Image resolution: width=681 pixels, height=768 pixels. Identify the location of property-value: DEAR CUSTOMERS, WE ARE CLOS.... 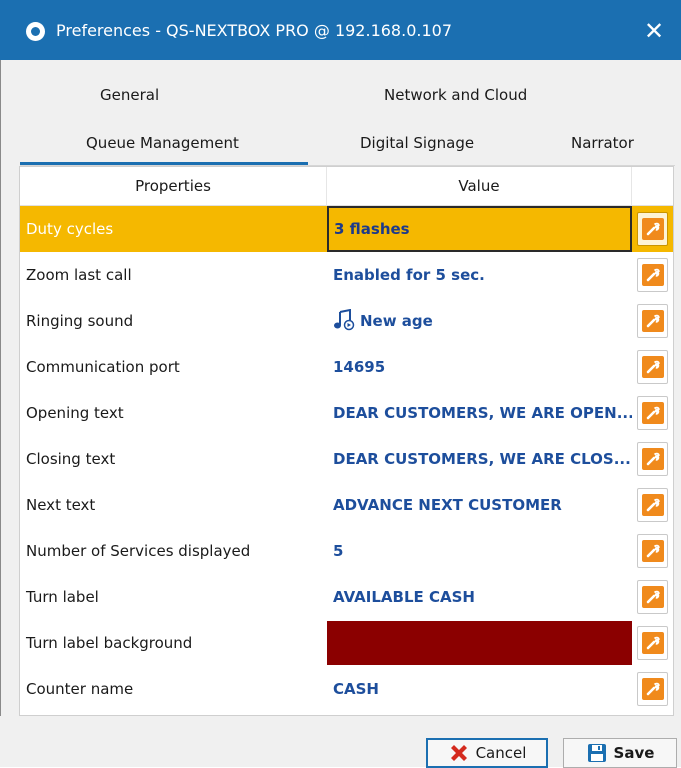
(479, 459).